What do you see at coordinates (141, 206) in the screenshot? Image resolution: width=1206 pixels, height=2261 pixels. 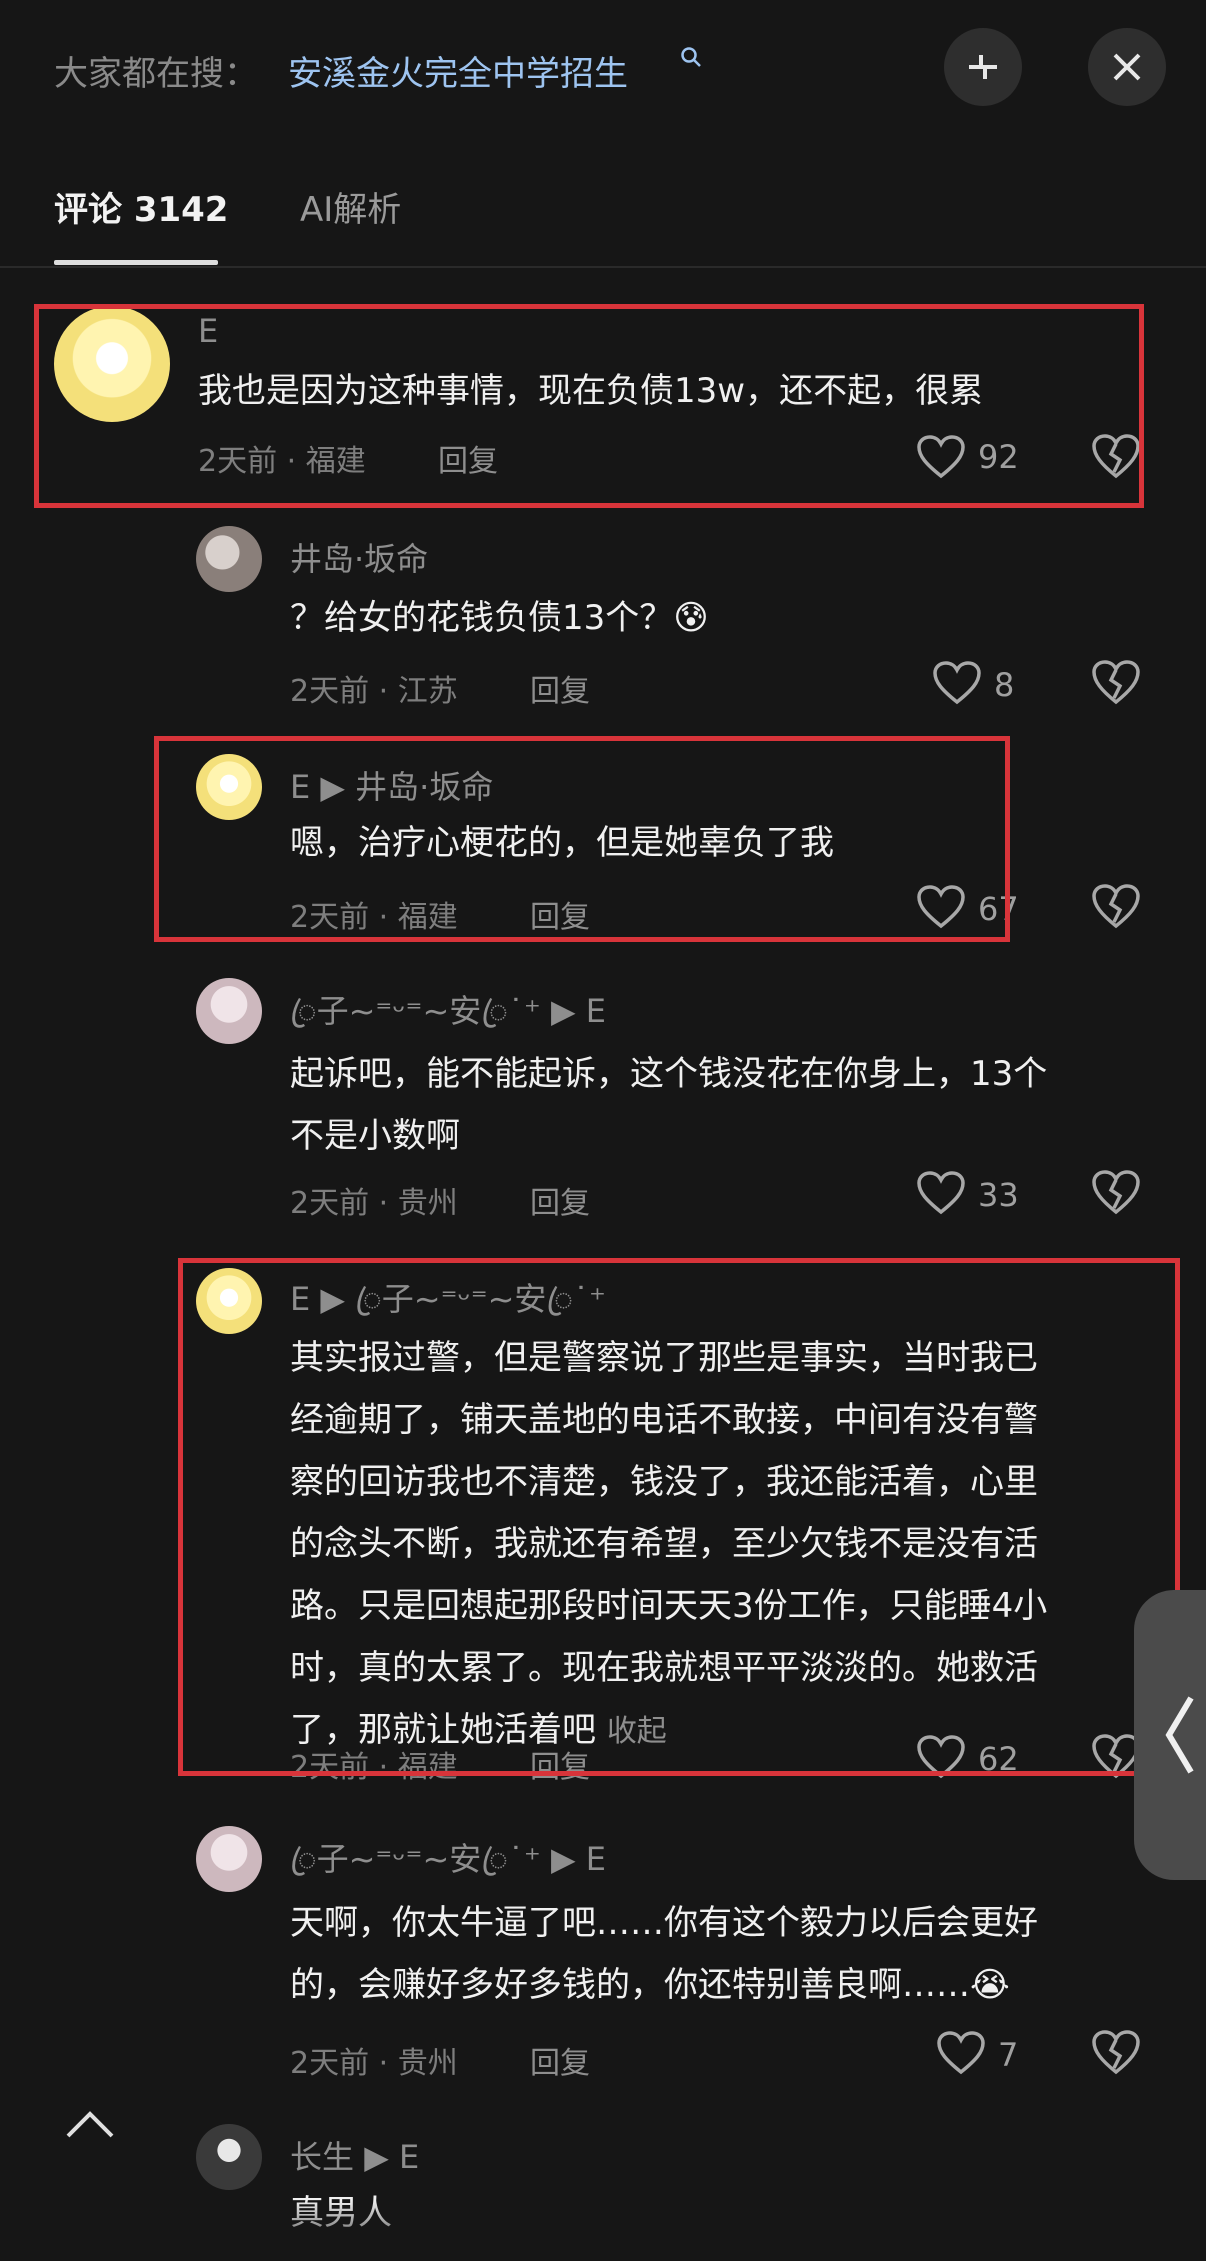 I see `tab-comments: 评论 3142` at bounding box center [141, 206].